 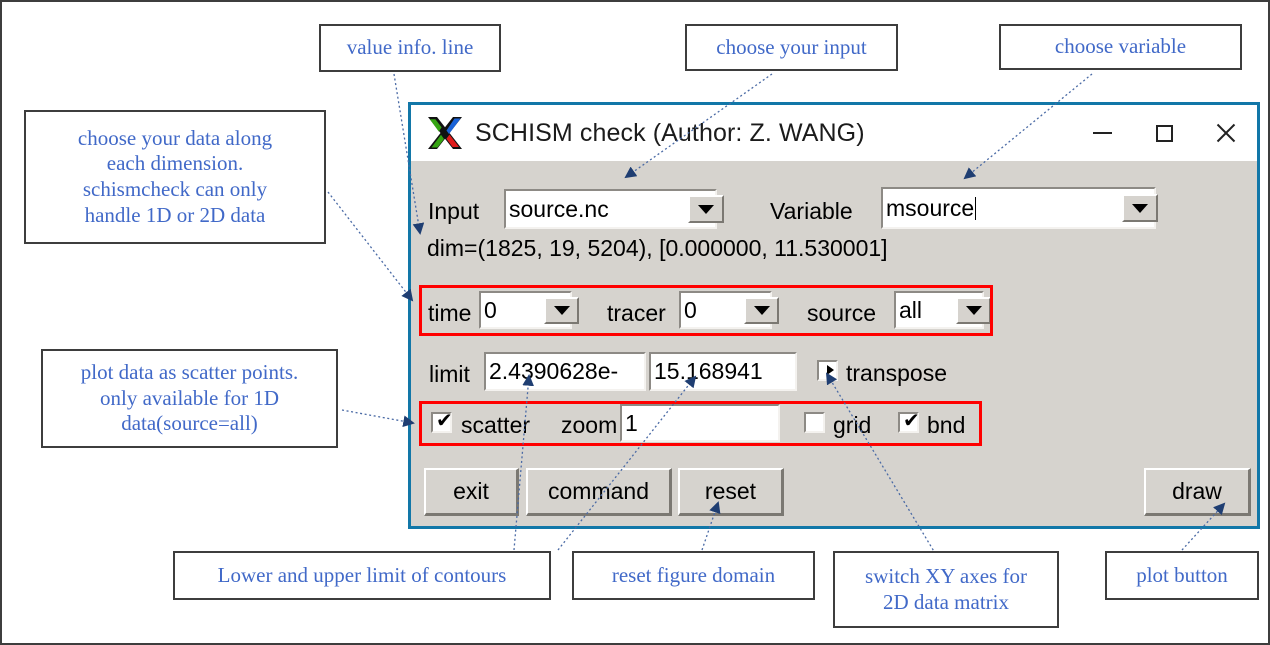 I want to click on exit-button: exit, so click(x=471, y=492).